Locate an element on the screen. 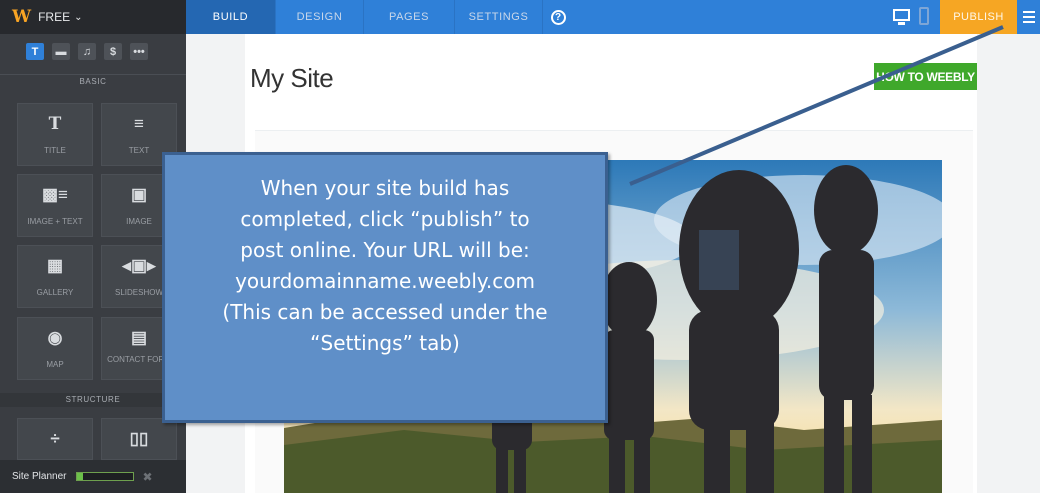 The width and height of the screenshot is (1040, 493). section-label-basic: BASIC is located at coordinates (93, 81).